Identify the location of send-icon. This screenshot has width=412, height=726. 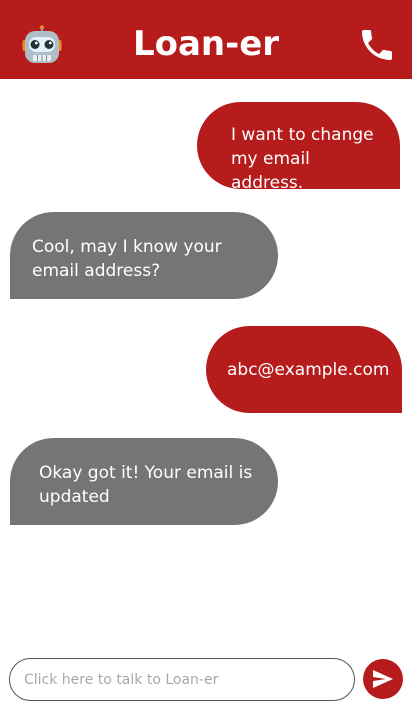
(383, 679).